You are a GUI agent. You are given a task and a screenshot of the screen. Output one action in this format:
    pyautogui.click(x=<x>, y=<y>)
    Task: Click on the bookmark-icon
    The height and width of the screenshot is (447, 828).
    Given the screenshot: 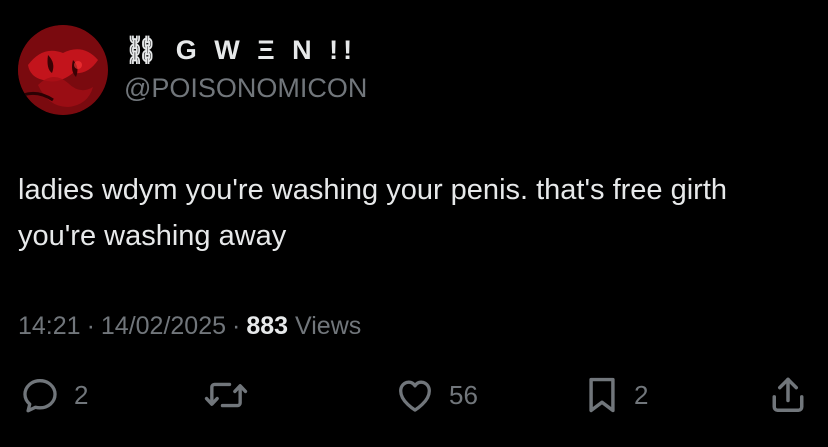 What is the action you would take?
    pyautogui.click(x=602, y=395)
    